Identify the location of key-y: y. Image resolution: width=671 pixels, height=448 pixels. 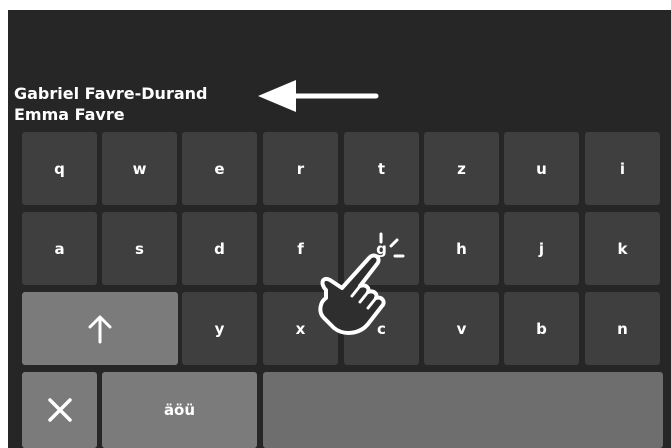
(219, 328).